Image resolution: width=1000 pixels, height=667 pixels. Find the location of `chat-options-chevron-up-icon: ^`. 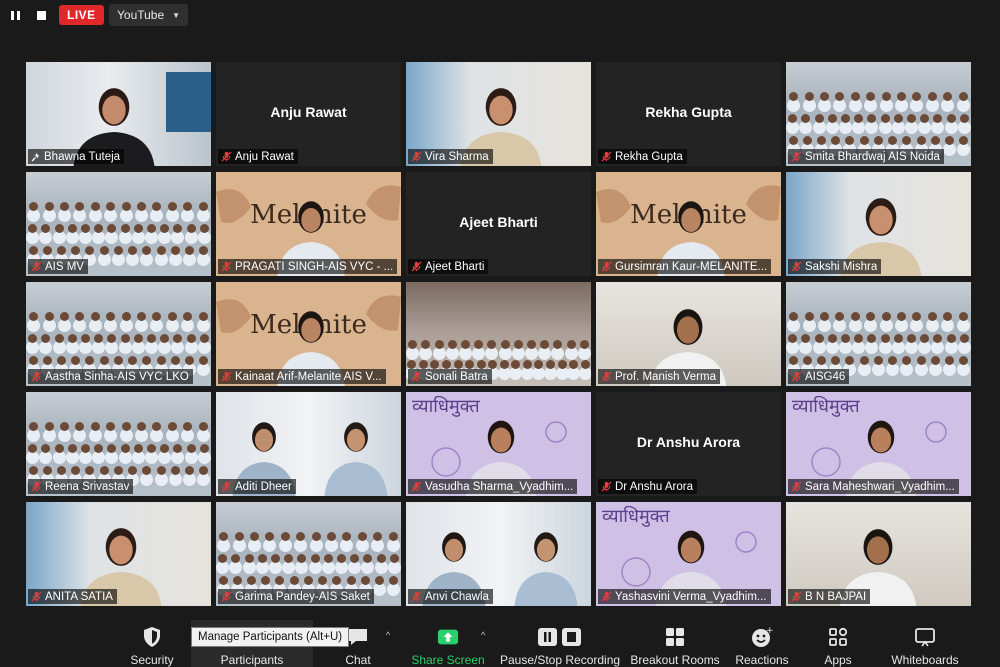

chat-options-chevron-up-icon: ^ is located at coordinates (388, 635).